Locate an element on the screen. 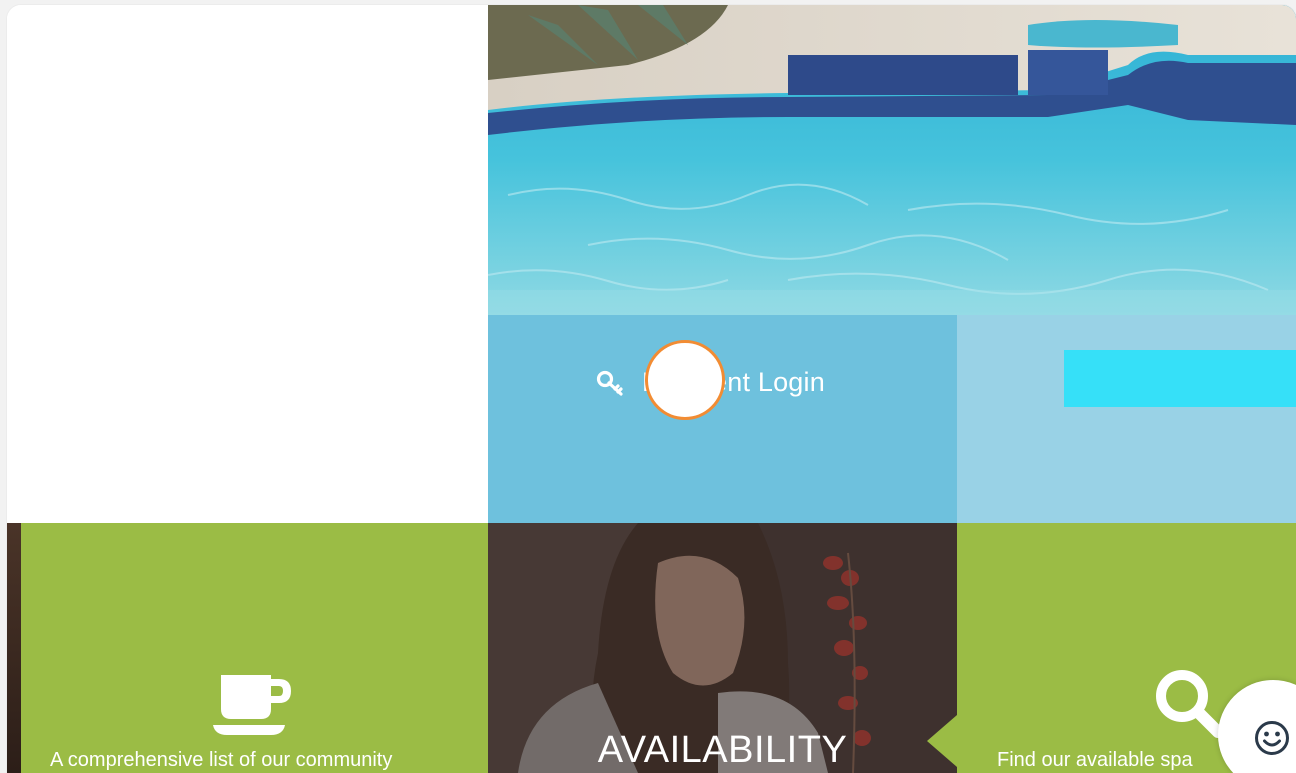 The height and width of the screenshot is (773, 1296). cyan-button is located at coordinates (1180, 378).